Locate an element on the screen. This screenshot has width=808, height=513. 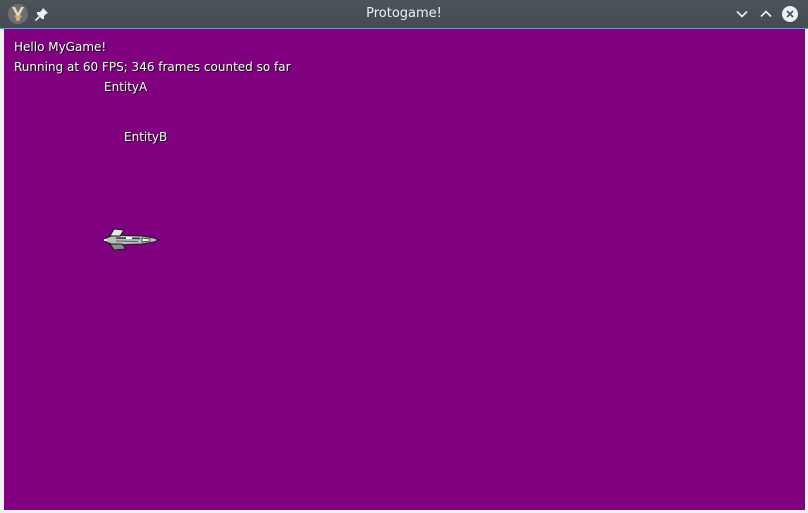
hud-hello-text: Hello MyGame! is located at coordinates (60, 47).